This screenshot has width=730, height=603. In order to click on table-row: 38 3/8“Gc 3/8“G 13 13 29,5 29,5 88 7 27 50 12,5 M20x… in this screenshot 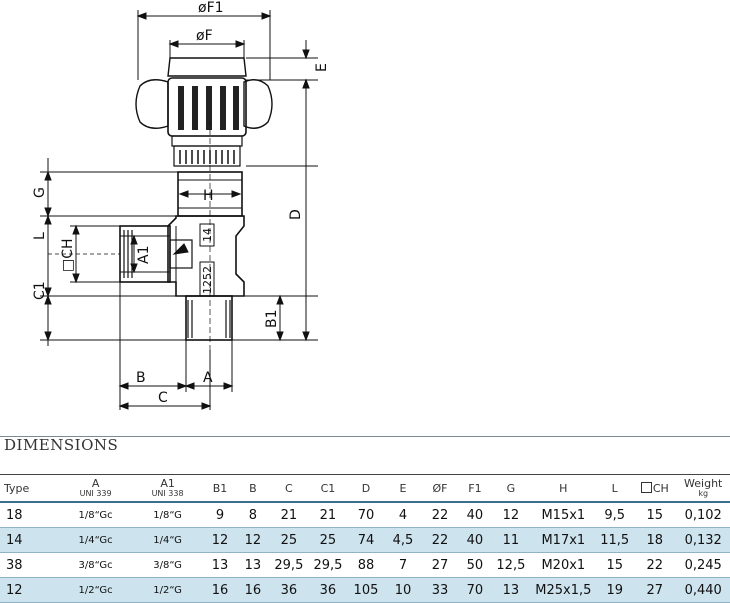, I will do `click(365, 565)`.